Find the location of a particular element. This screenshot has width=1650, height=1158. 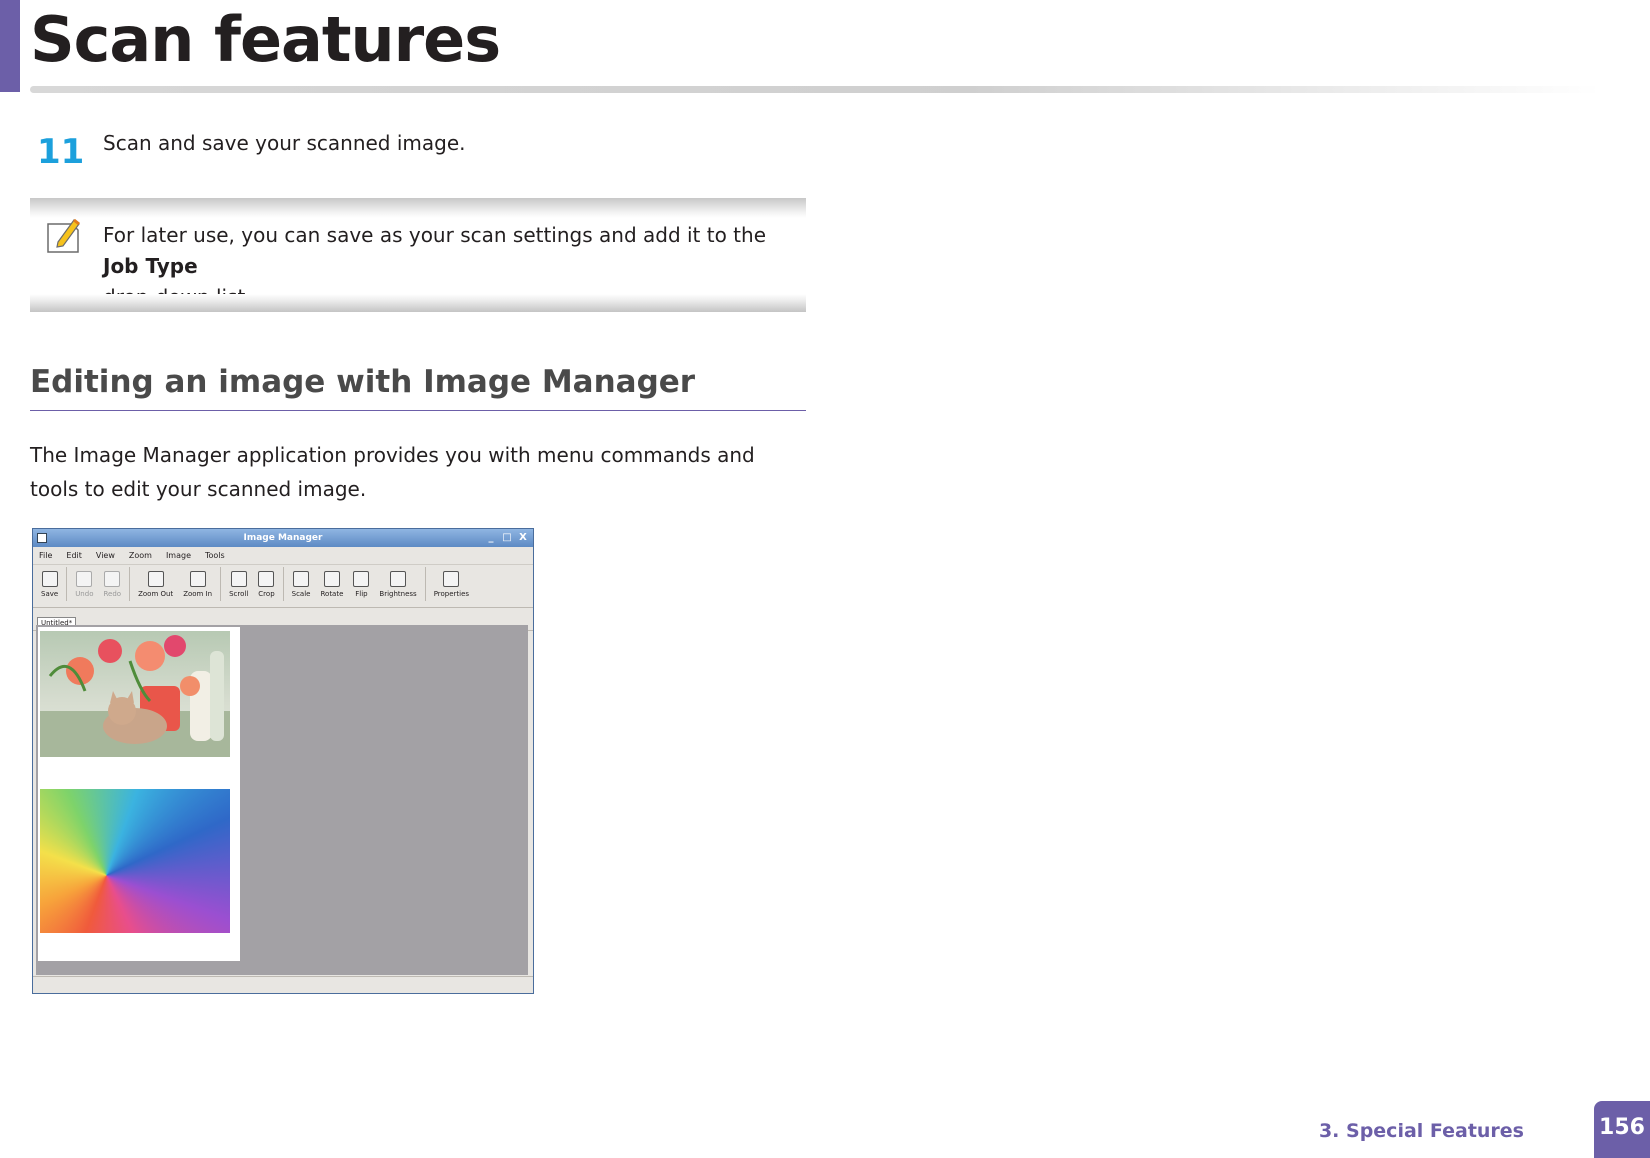

note-top-bar is located at coordinates (418, 208).